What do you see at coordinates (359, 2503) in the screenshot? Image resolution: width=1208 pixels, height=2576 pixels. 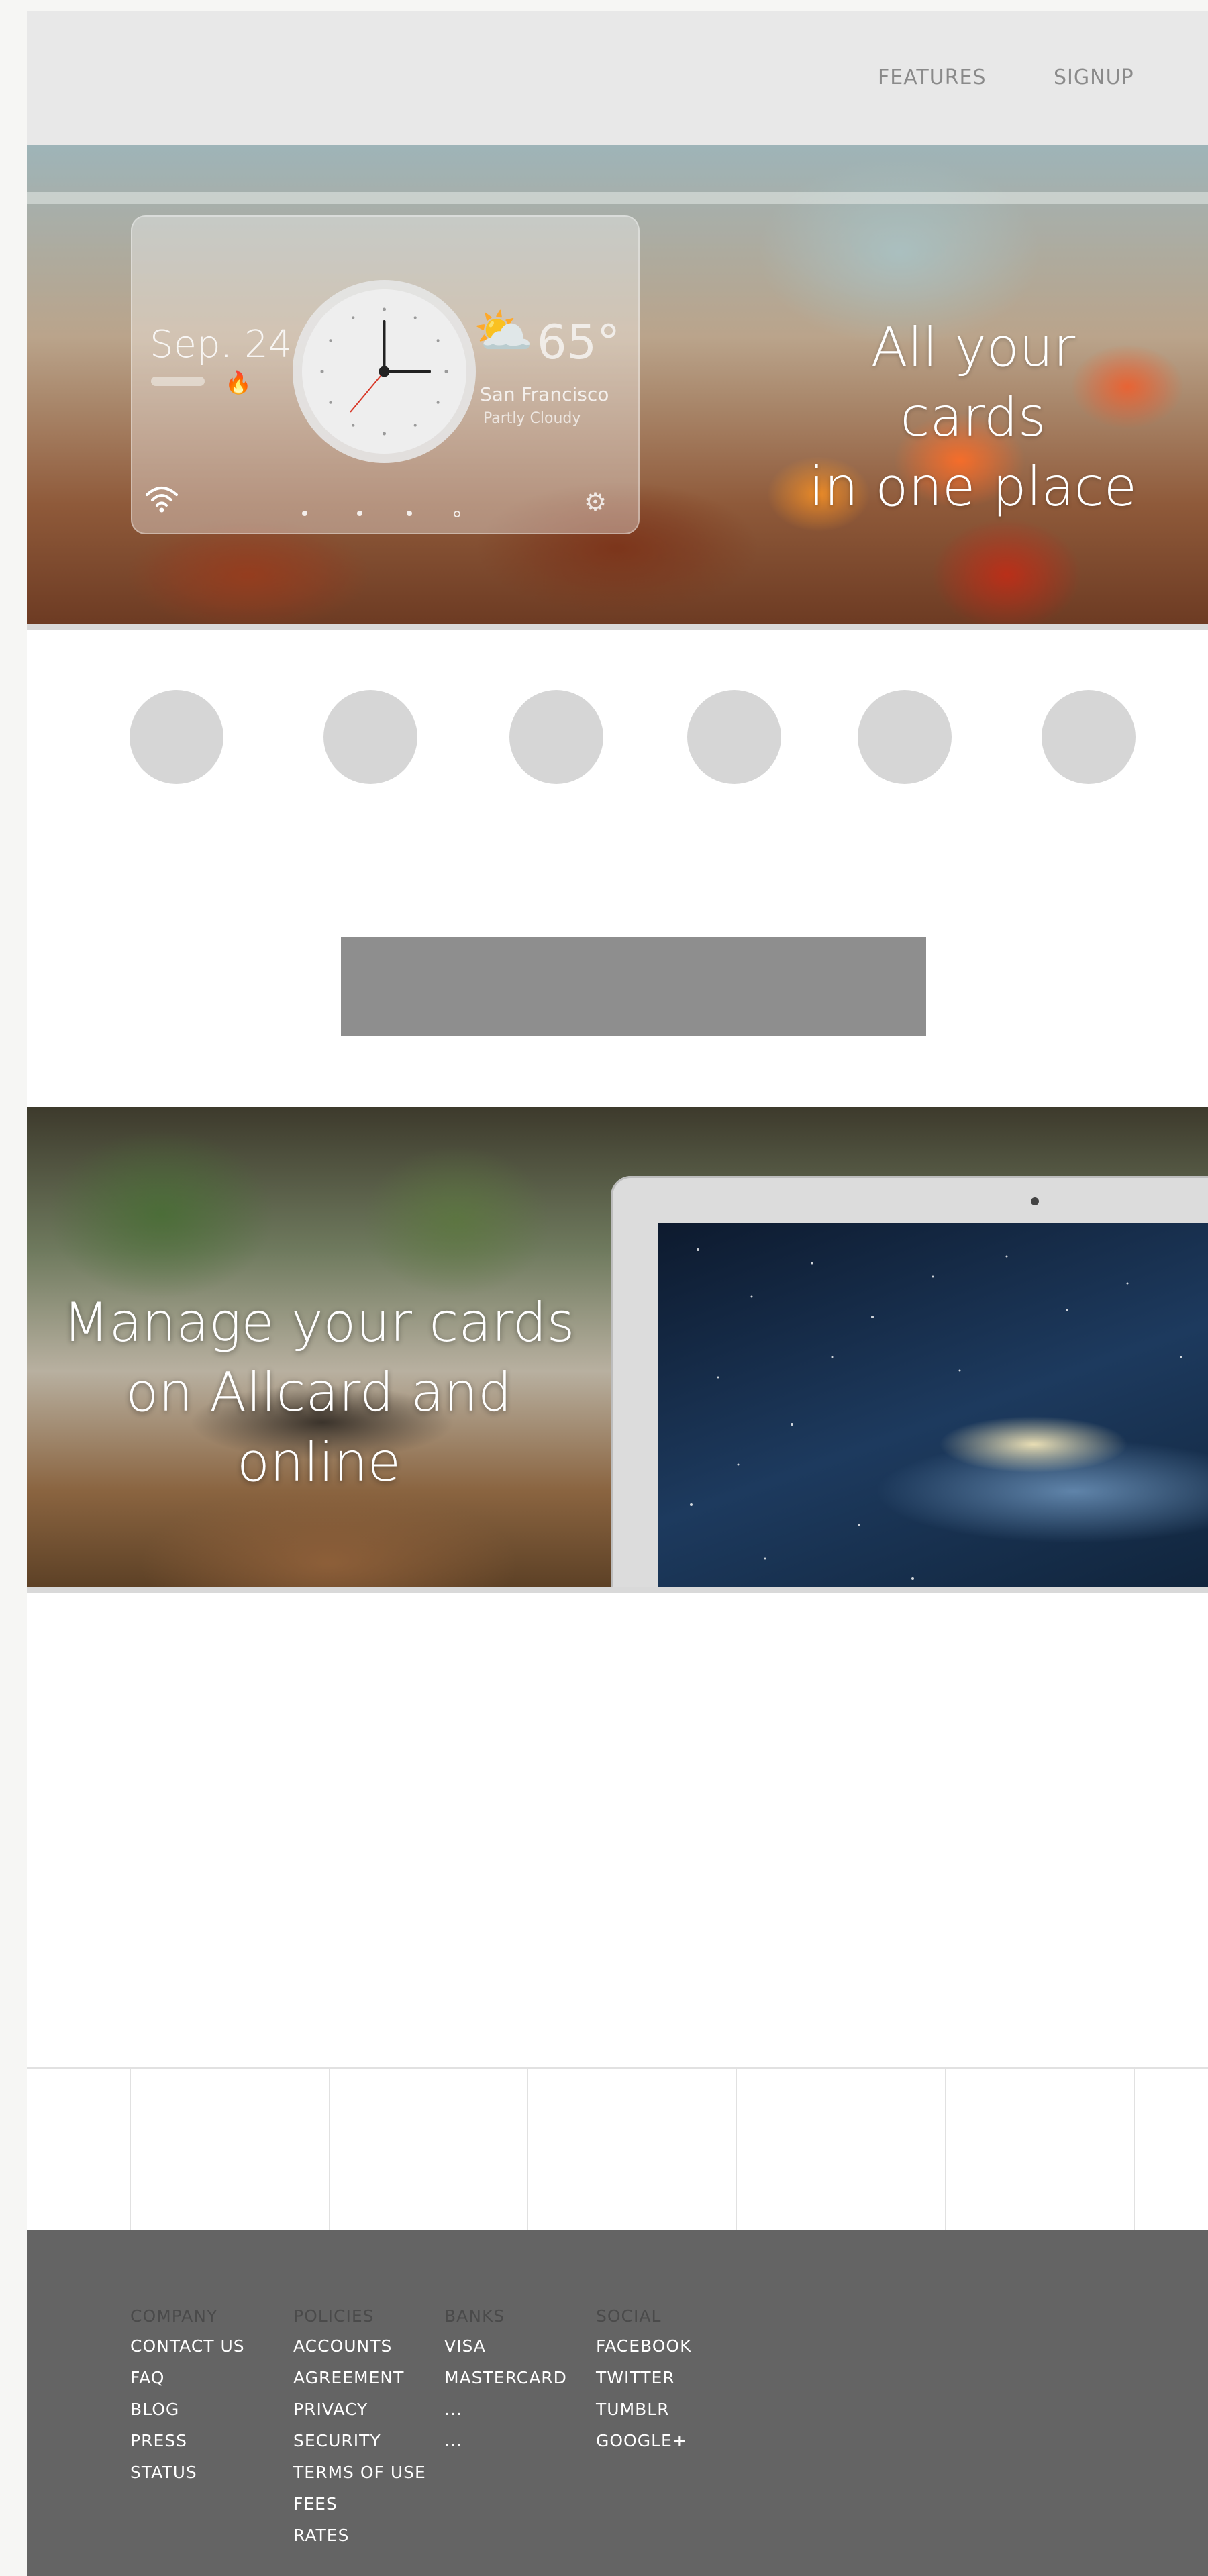 I see `footer-link-fees: FEES` at bounding box center [359, 2503].